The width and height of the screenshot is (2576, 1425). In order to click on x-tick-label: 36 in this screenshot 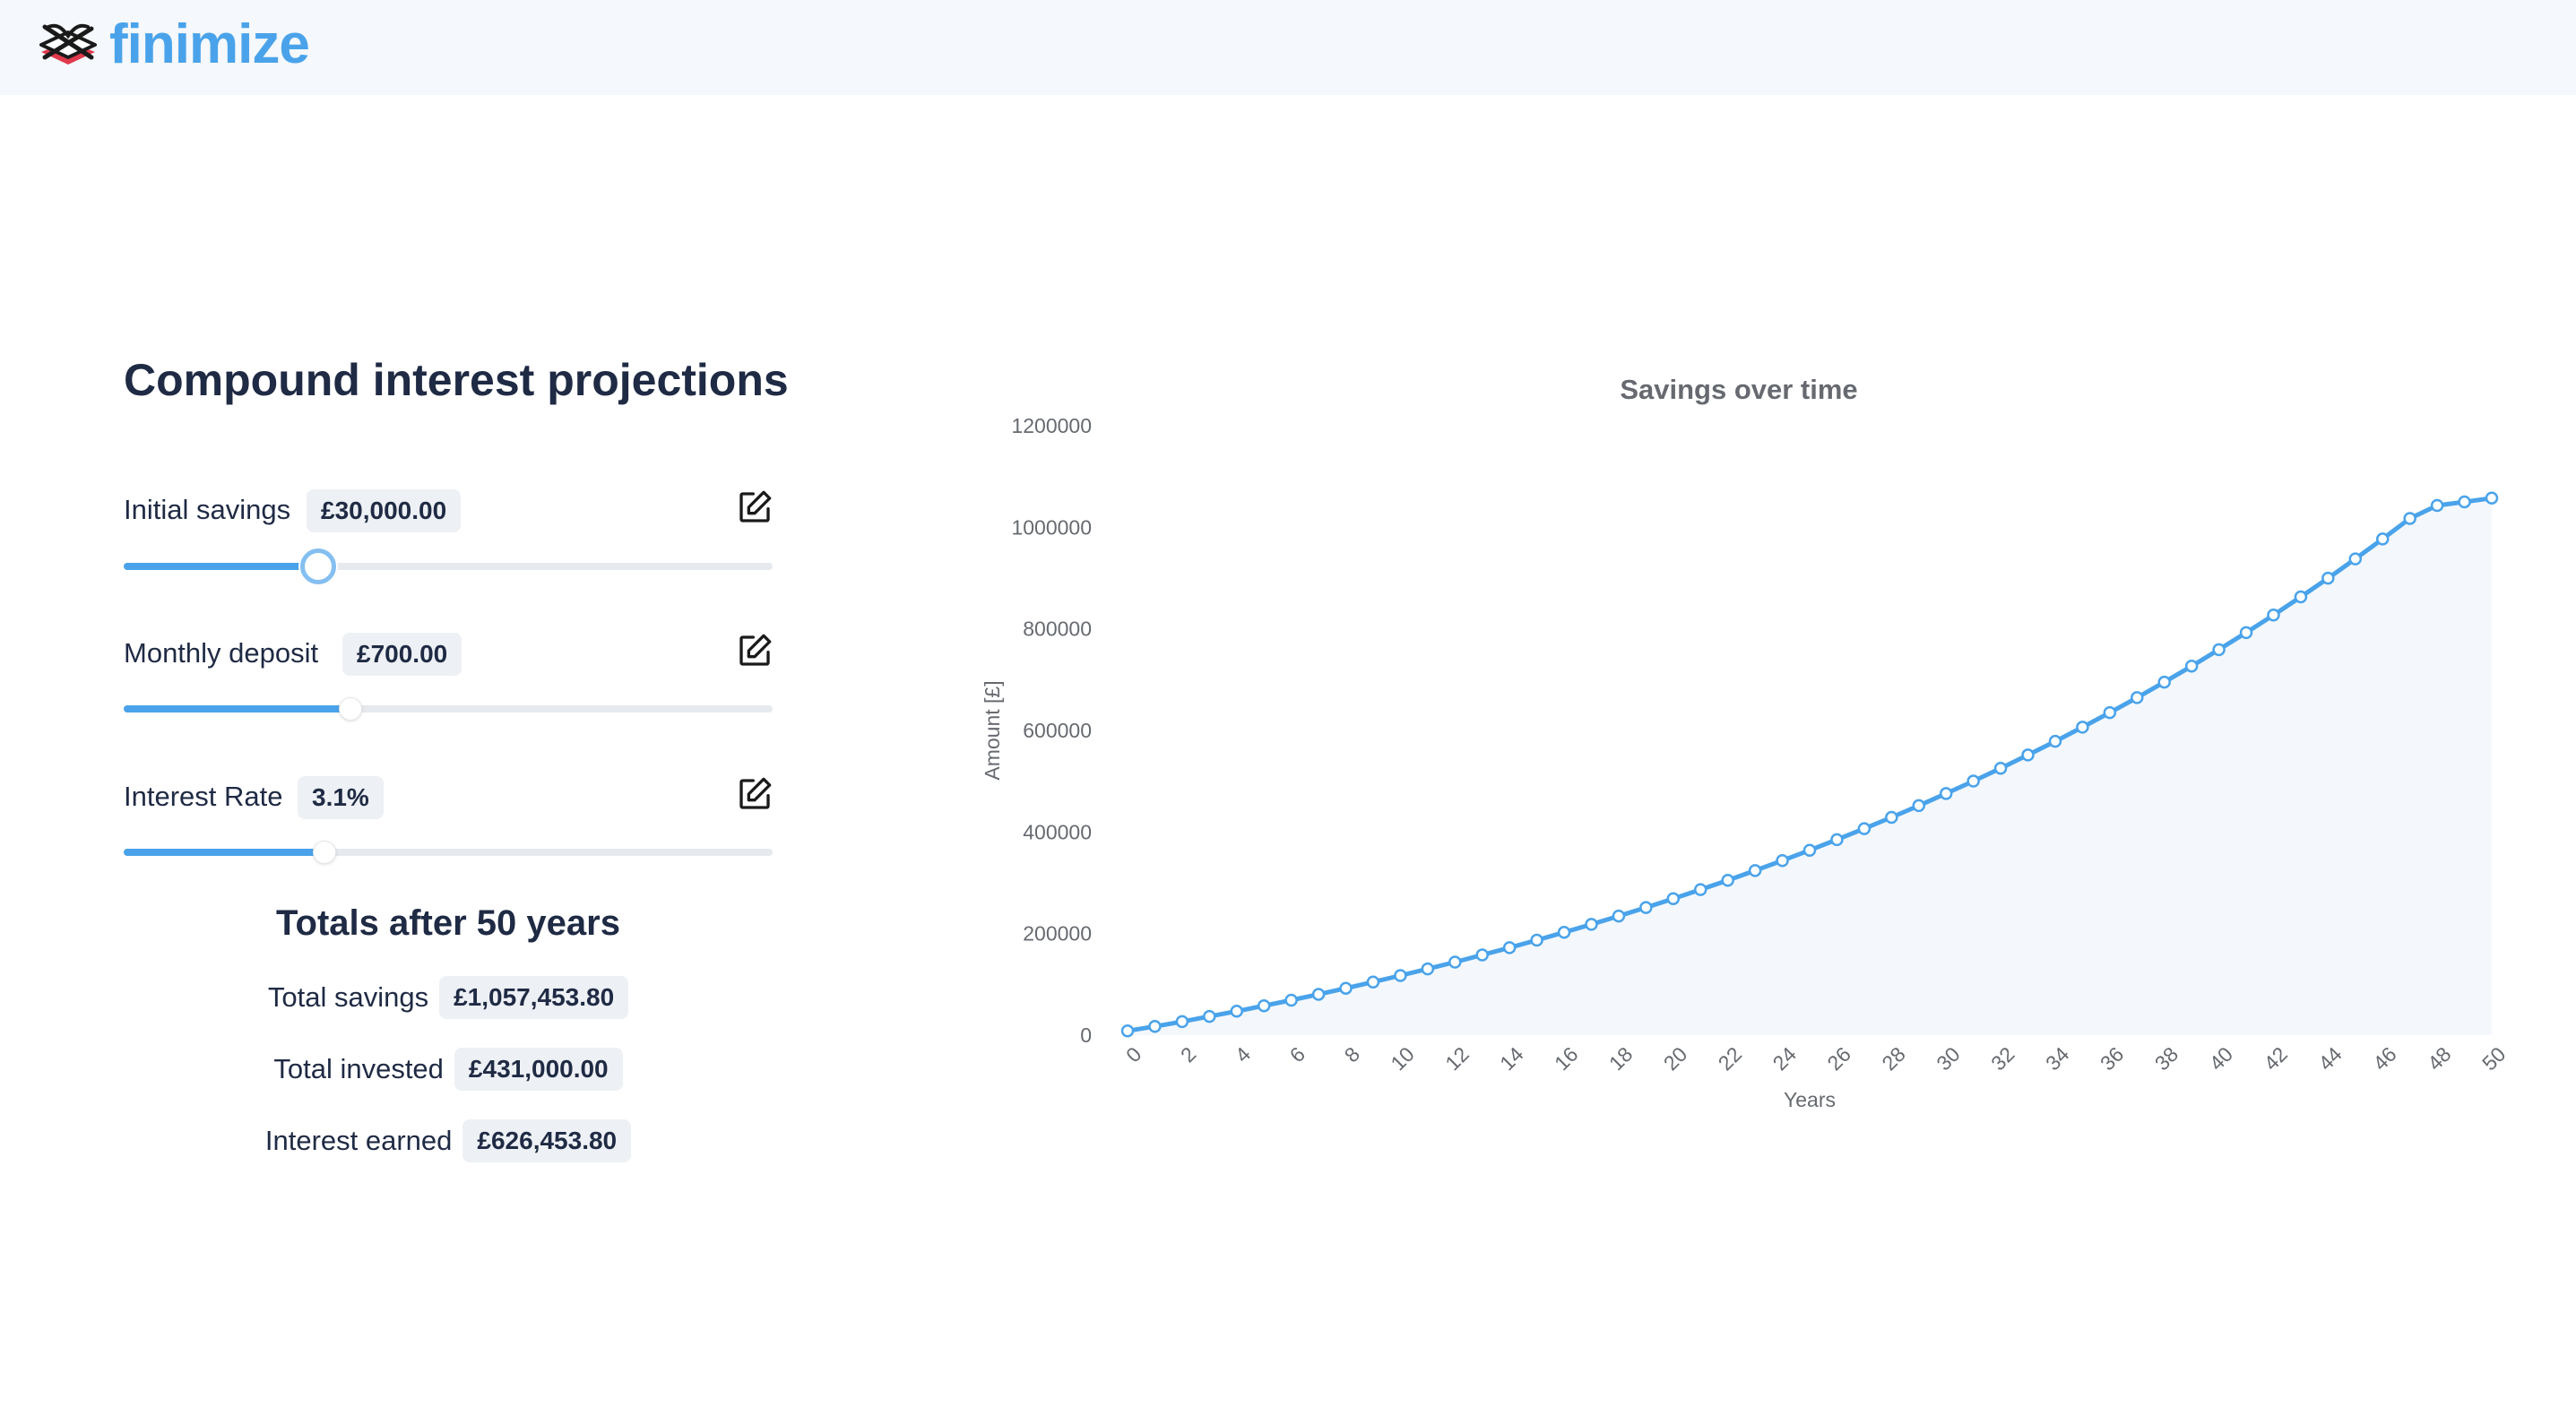, I will do `click(2112, 1058)`.